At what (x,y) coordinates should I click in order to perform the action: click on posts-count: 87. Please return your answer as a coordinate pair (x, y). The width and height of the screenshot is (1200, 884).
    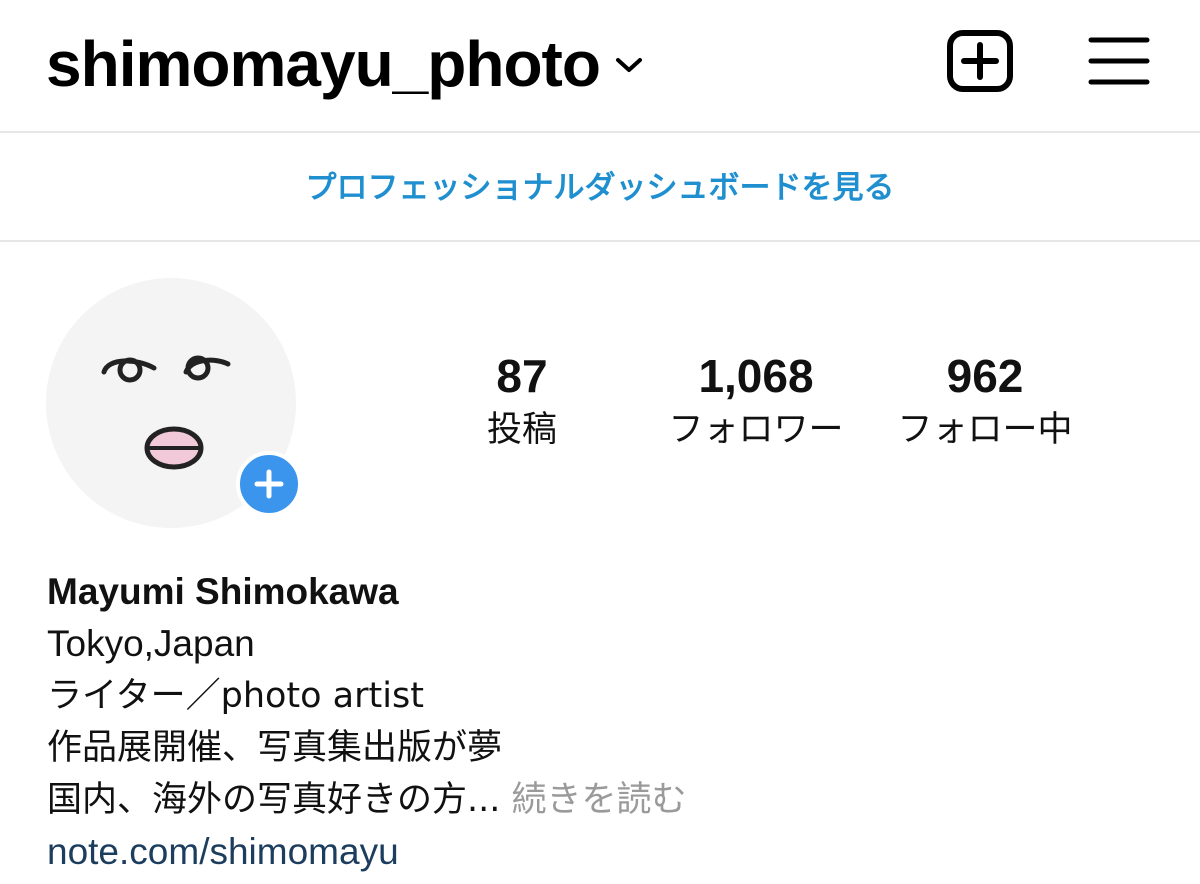
    Looking at the image, I should click on (522, 376).